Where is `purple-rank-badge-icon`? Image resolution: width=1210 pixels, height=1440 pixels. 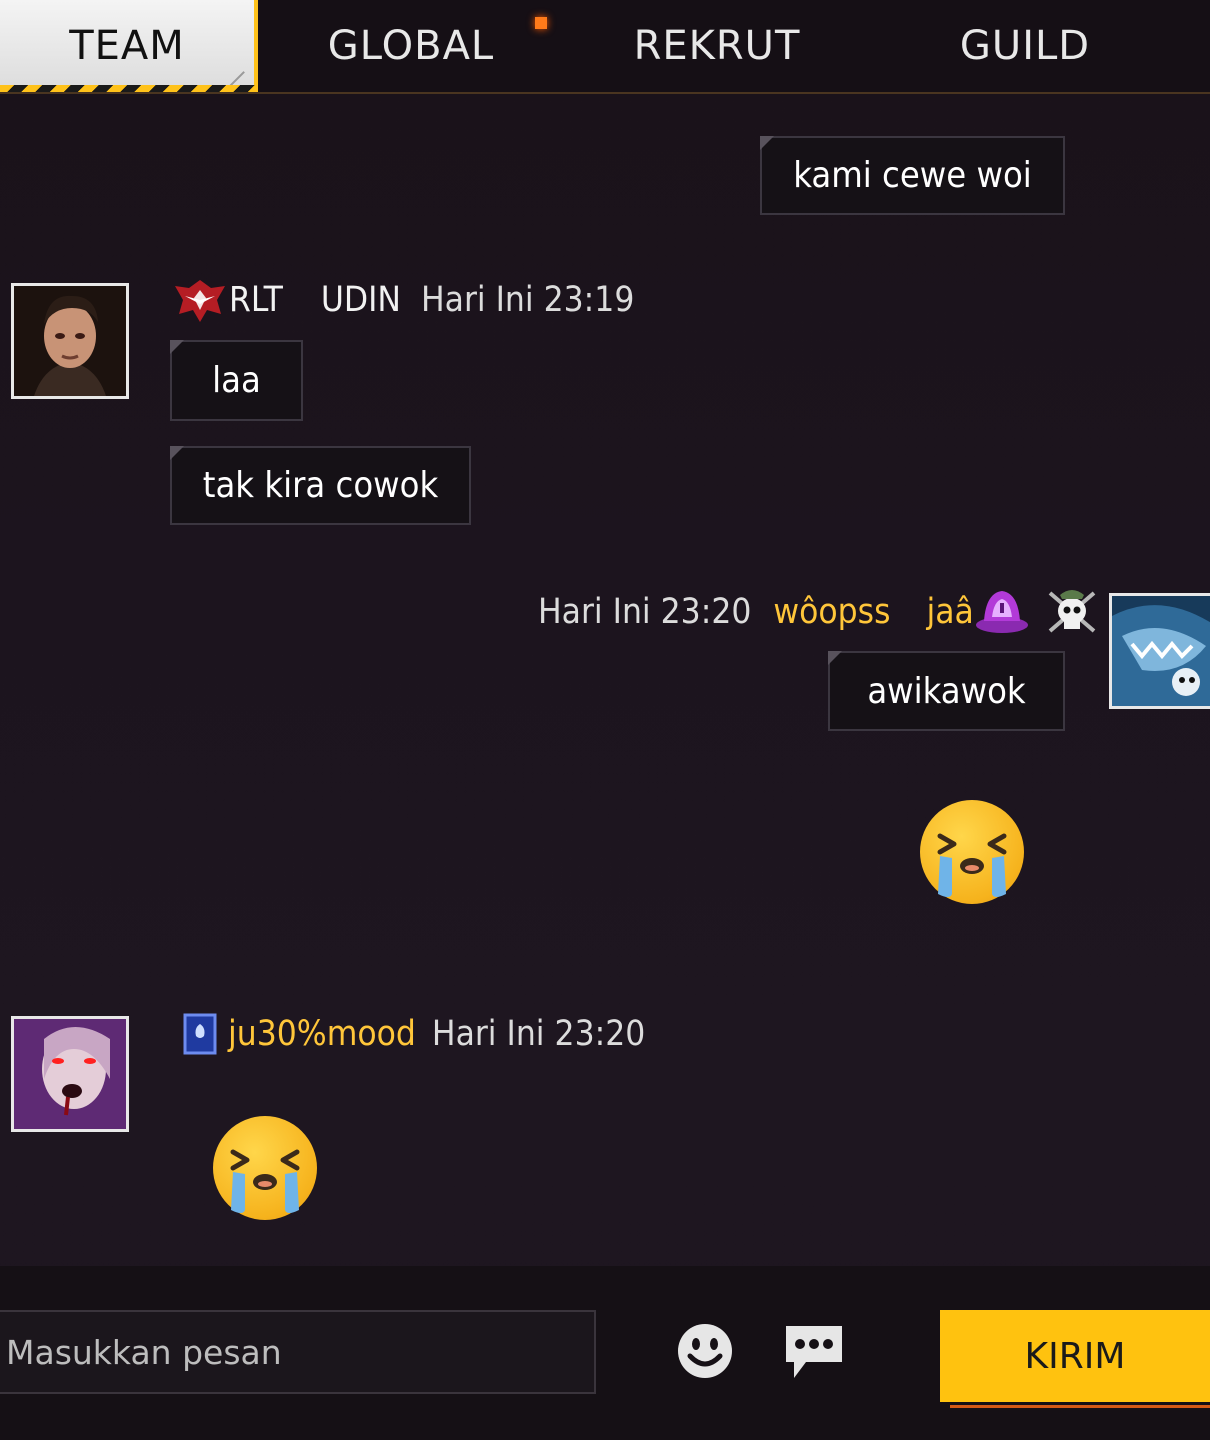
purple-rank-badge-icon is located at coordinates (1001, 612).